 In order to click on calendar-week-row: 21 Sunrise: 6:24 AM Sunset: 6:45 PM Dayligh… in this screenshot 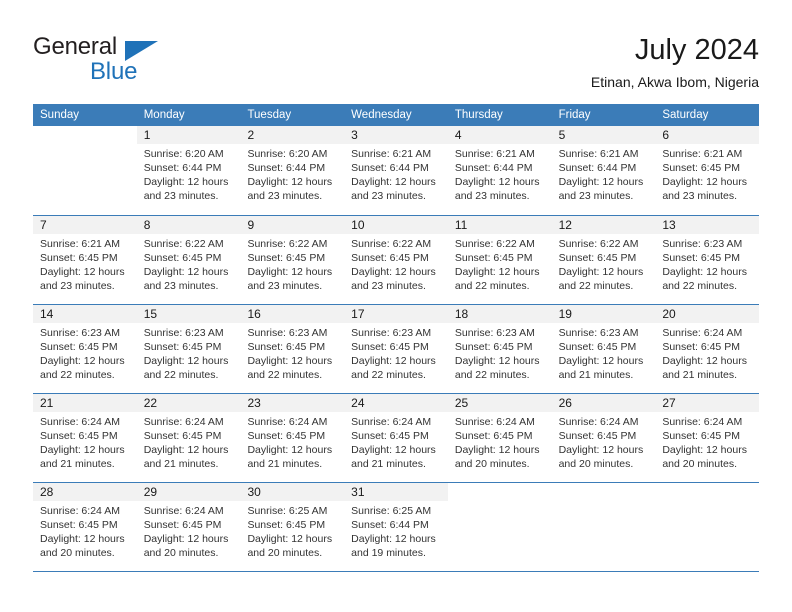, I will do `click(396, 437)`.